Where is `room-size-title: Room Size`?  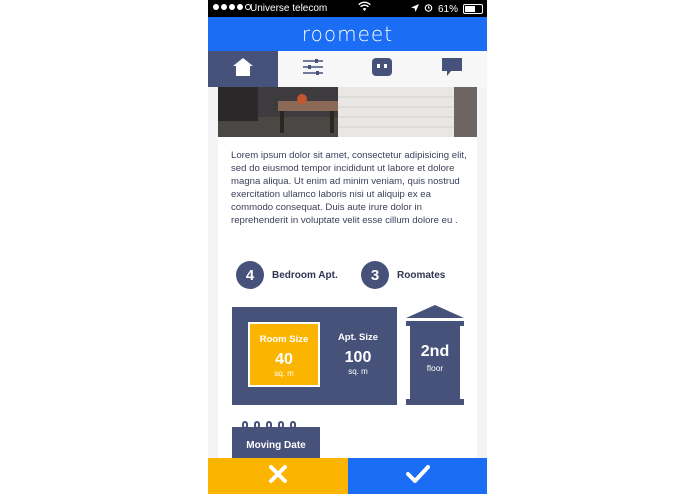
room-size-title: Room Size is located at coordinates (284, 339).